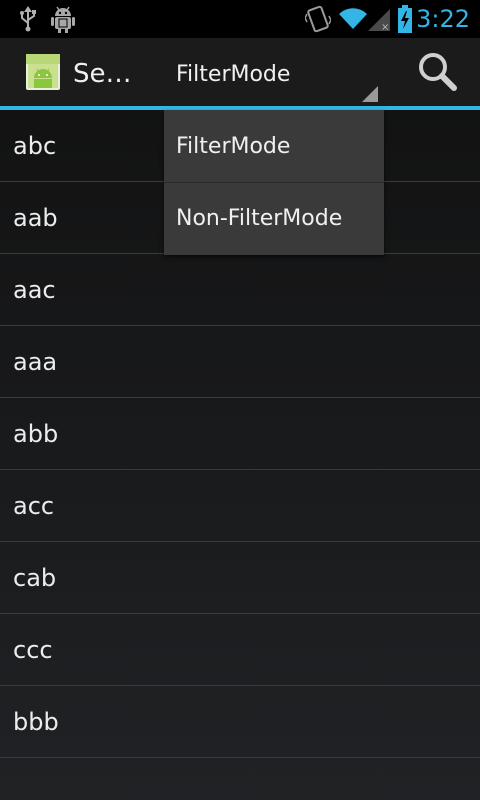 This screenshot has height=800, width=480. I want to click on action-bar: Se… FilterMode, so click(240, 72).